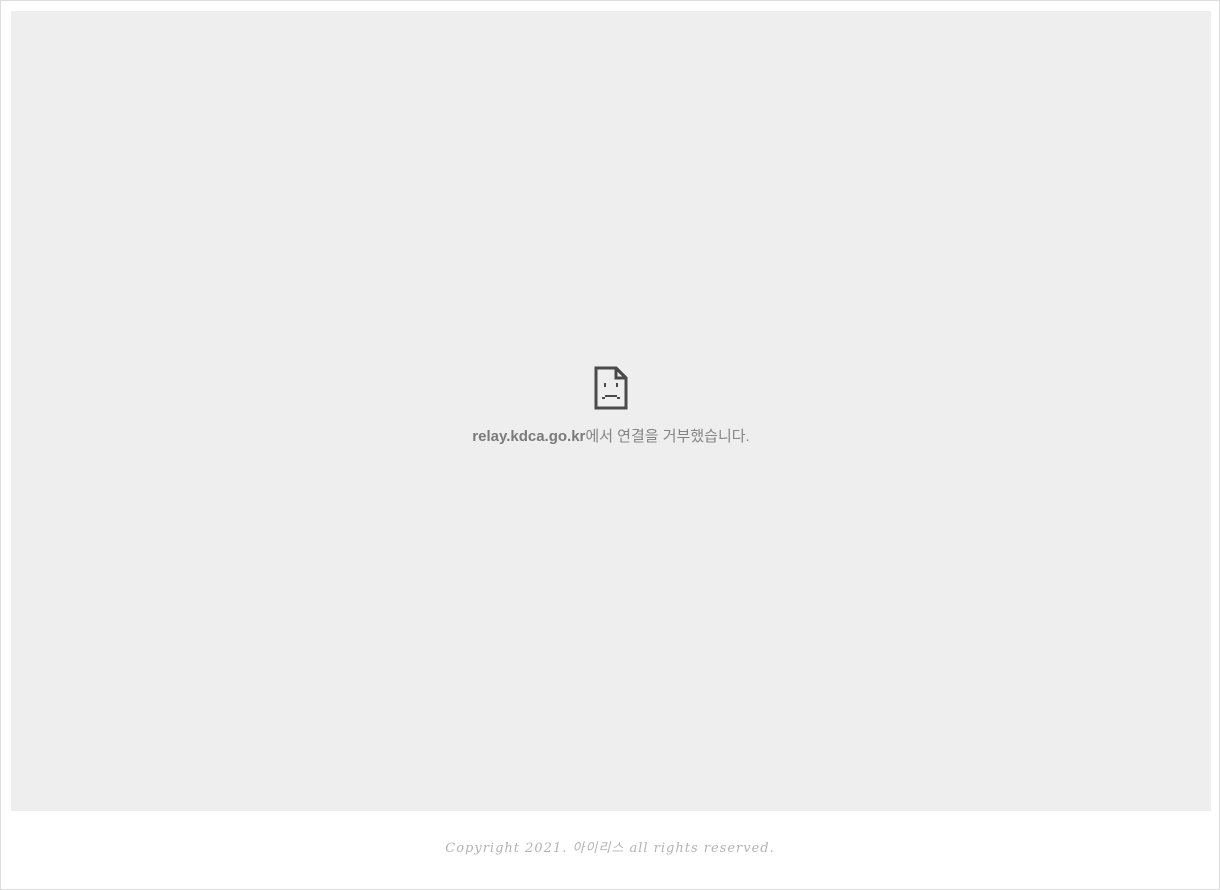  I want to click on error-host: relay.kdca.go.kr, so click(529, 436).